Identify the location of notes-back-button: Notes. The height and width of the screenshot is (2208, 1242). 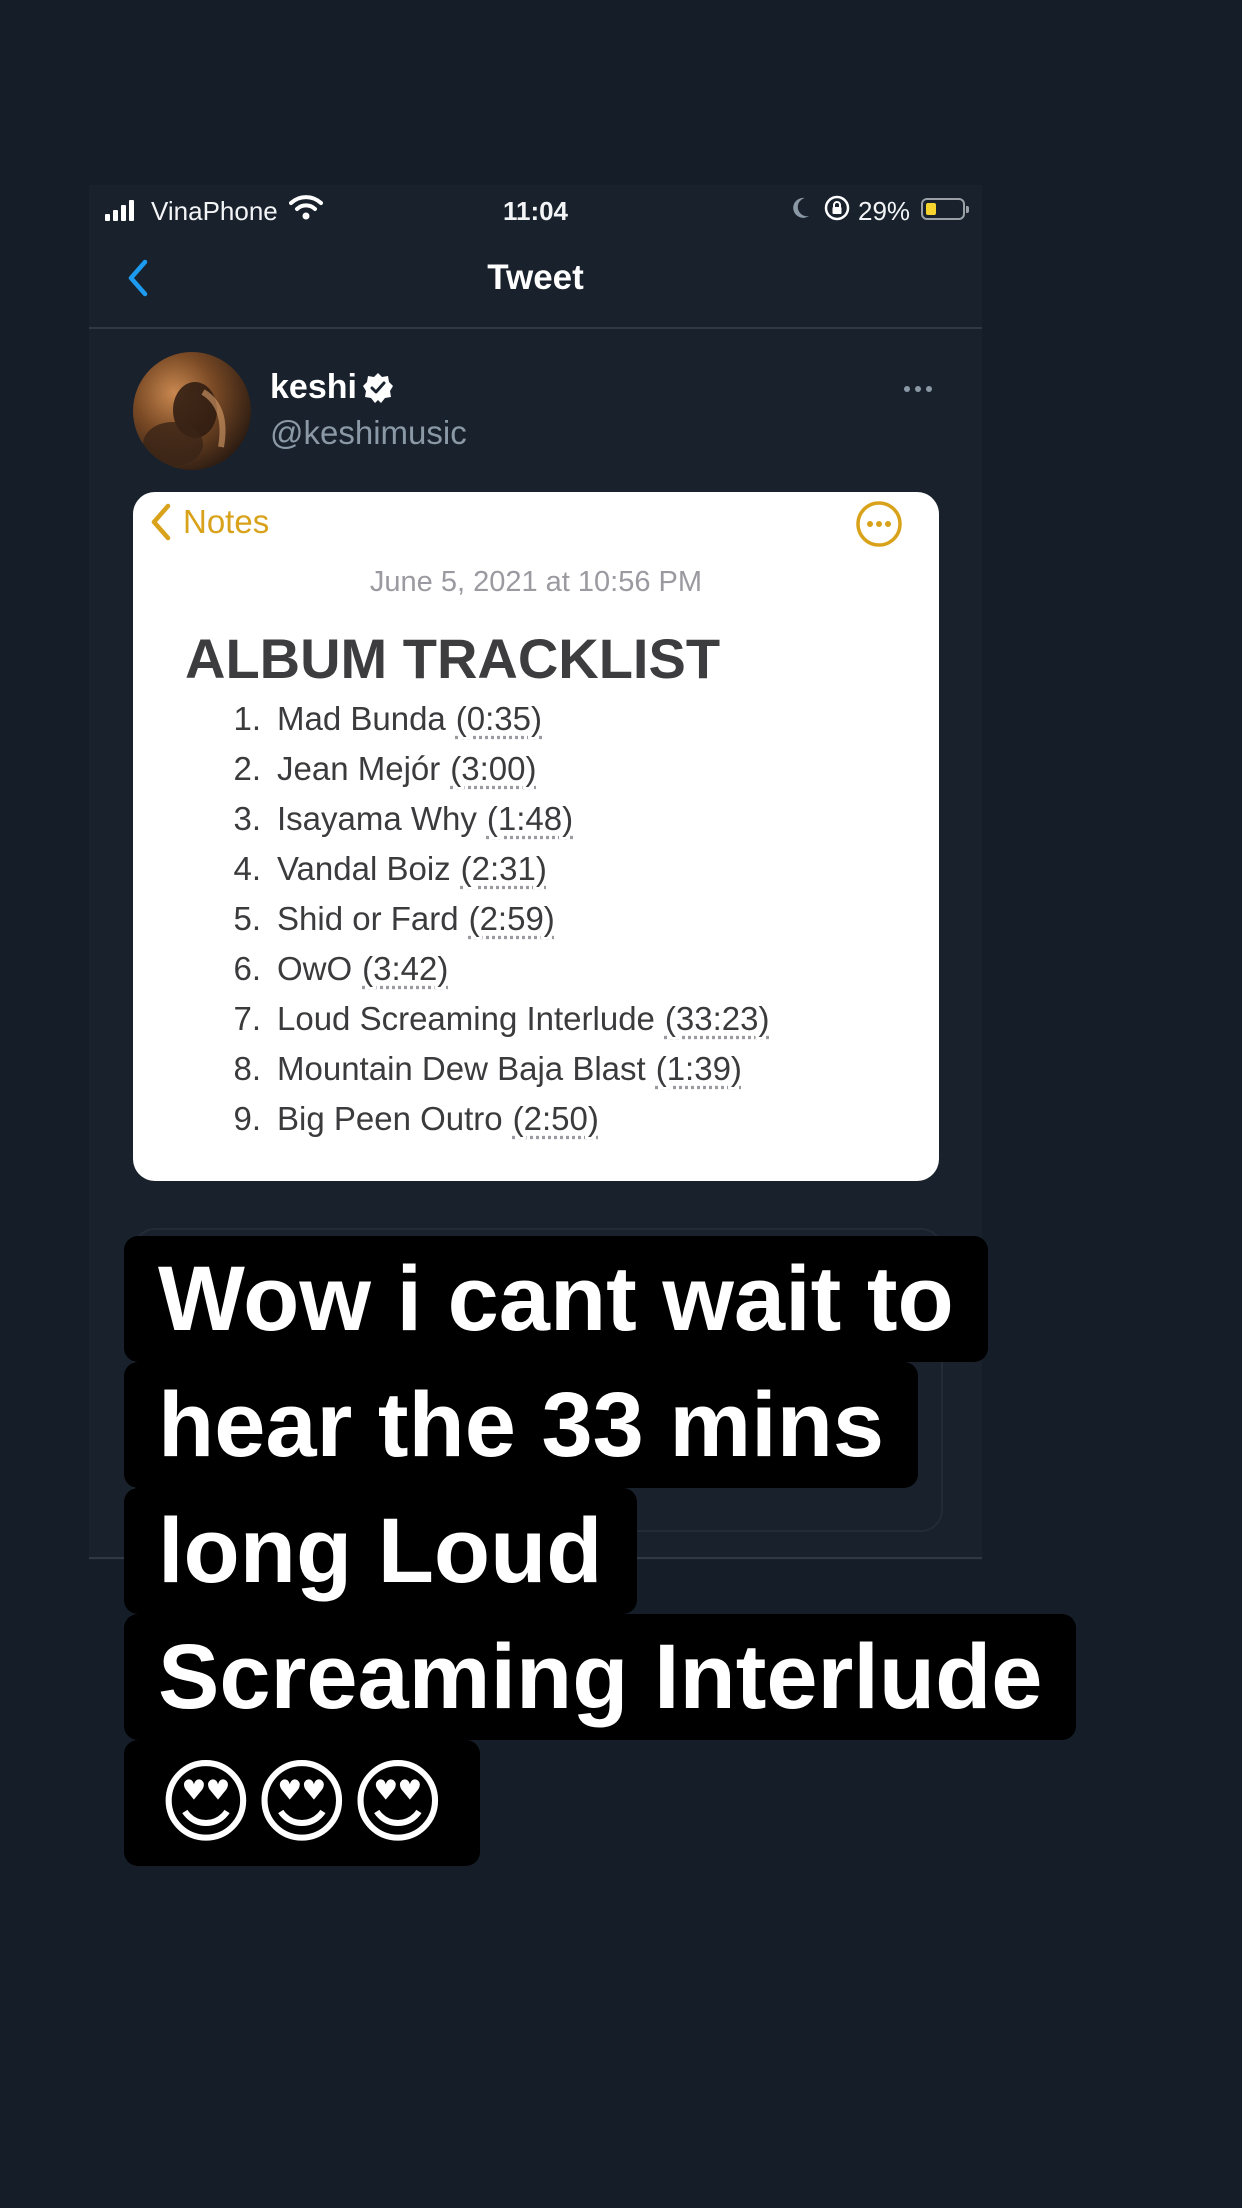
(209, 522).